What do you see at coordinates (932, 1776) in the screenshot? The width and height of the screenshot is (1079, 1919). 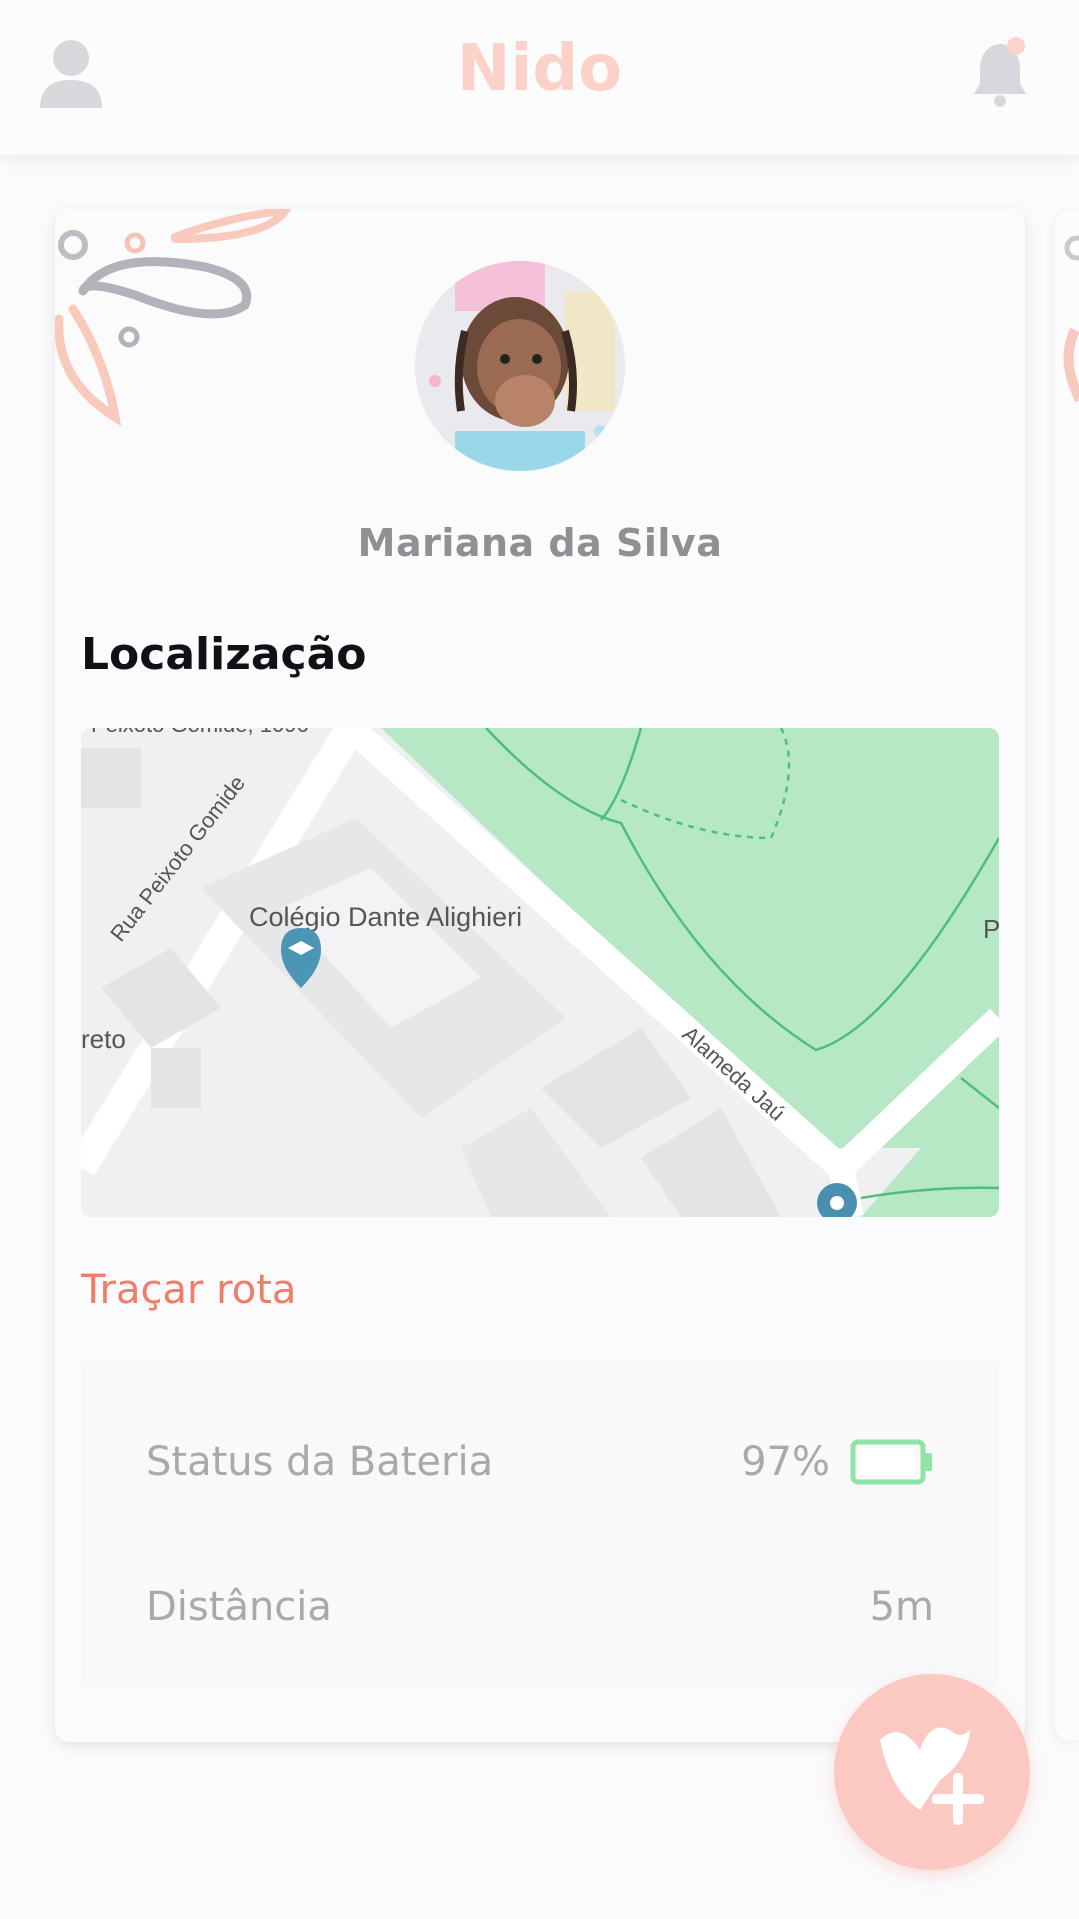 I see `add-child-icon` at bounding box center [932, 1776].